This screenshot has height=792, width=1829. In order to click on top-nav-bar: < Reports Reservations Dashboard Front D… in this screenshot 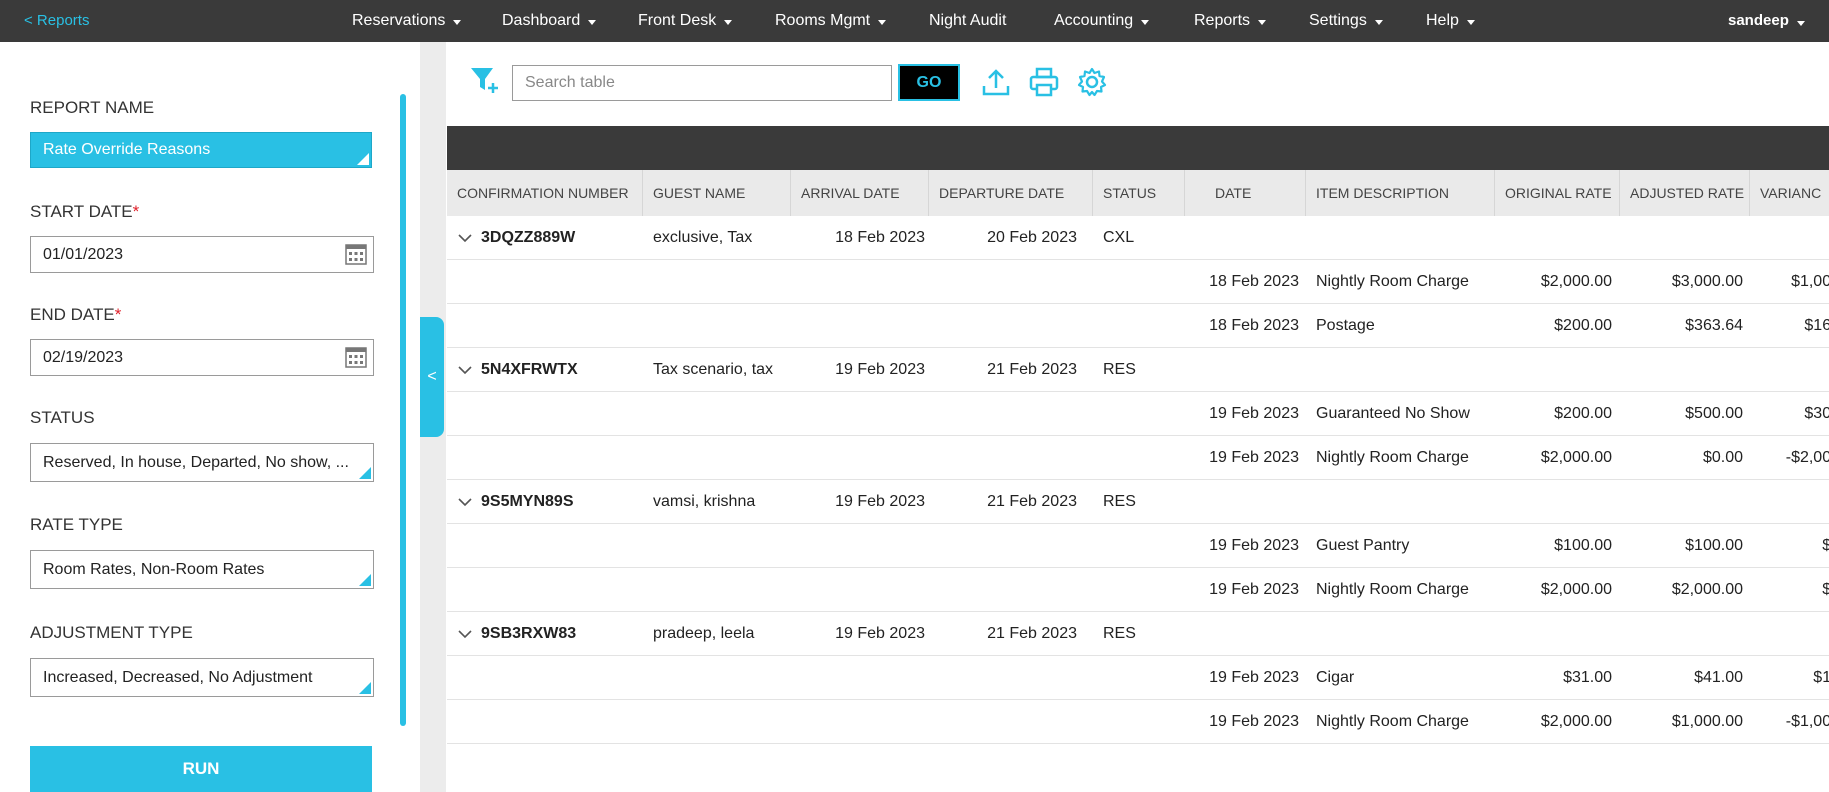, I will do `click(914, 21)`.